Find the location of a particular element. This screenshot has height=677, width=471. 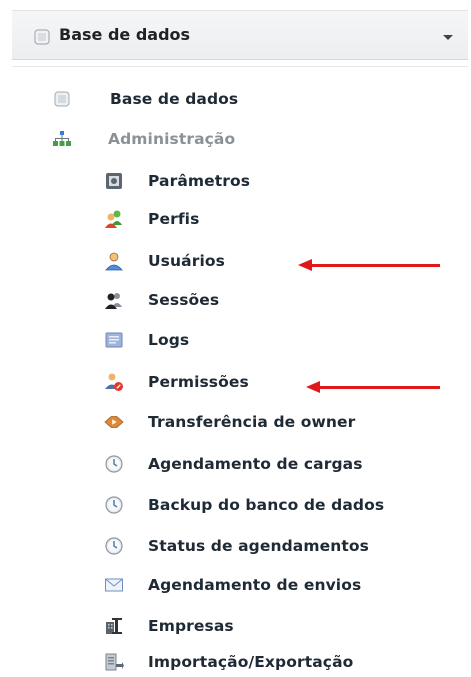

menu-item-label: Empresas is located at coordinates (191, 626).